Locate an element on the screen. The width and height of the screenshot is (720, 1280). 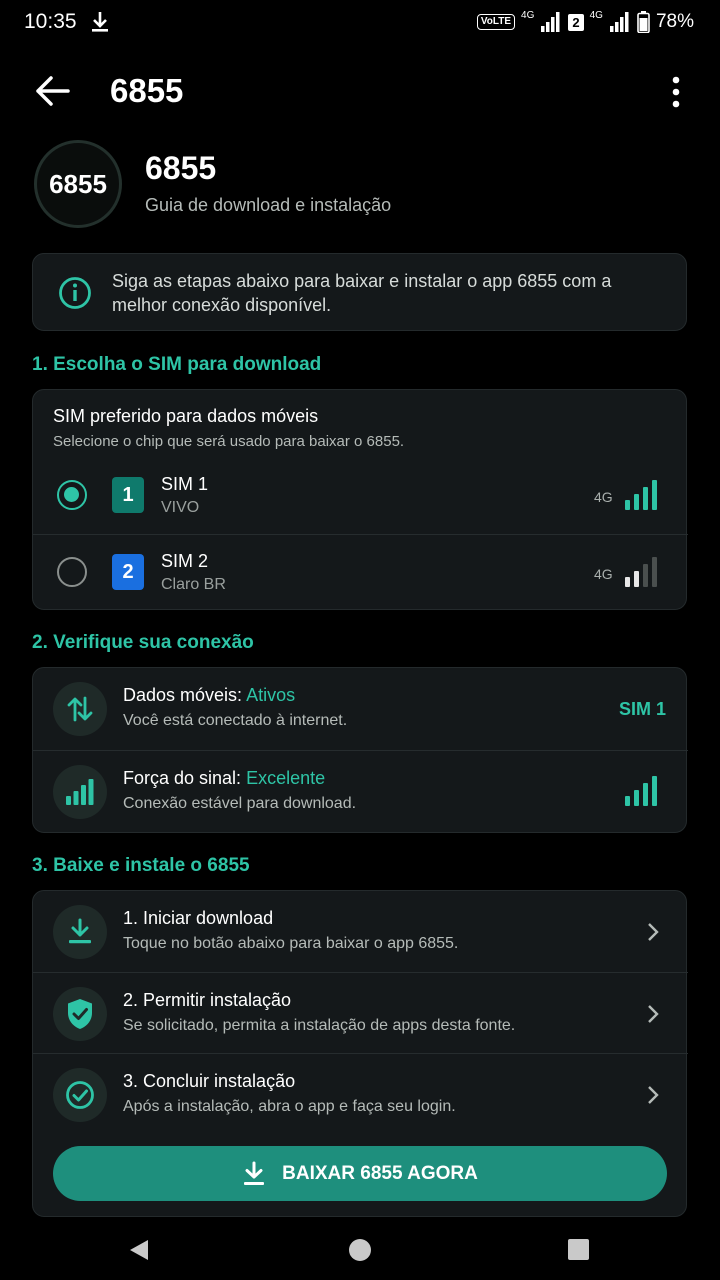
nav-home-icon is located at coordinates (360, 1250).